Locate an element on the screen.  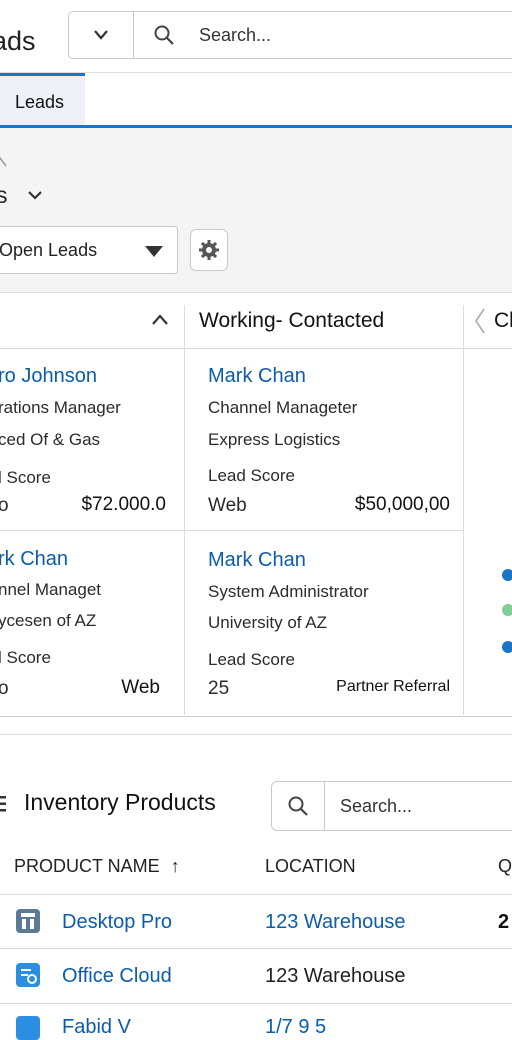
lead-title: rations Manager is located at coordinates (60, 407).